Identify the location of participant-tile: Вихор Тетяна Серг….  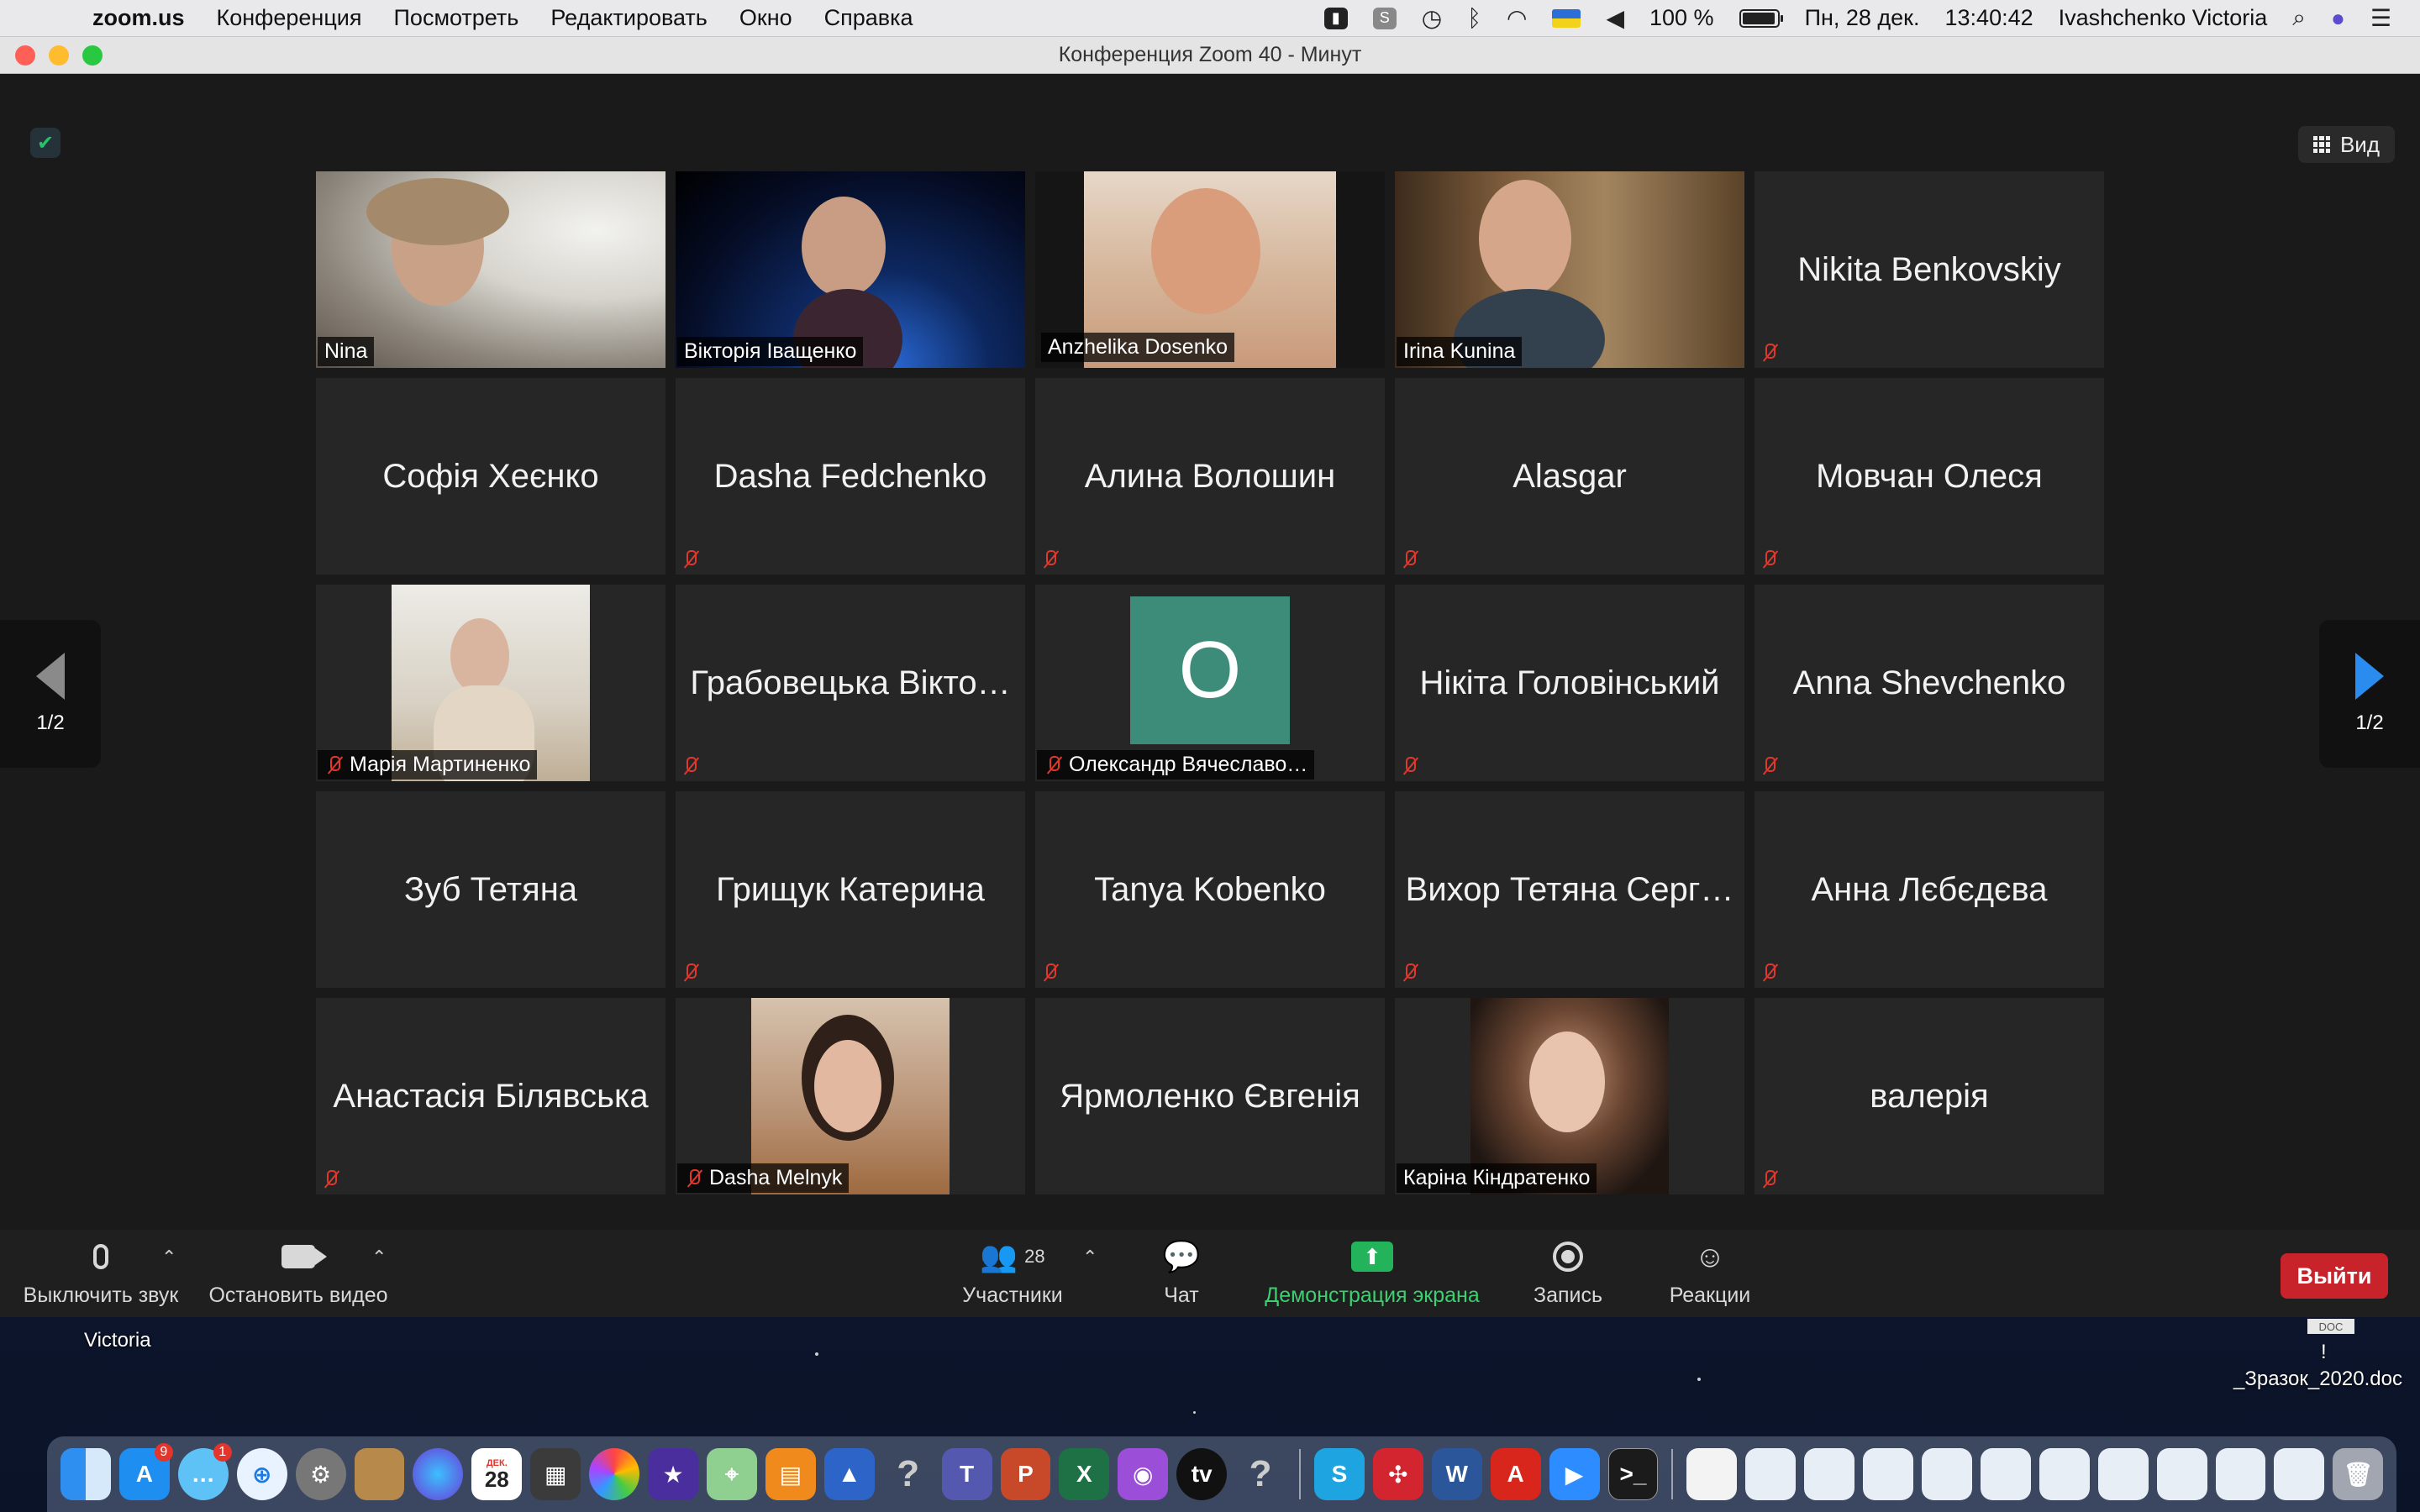
(1569, 889).